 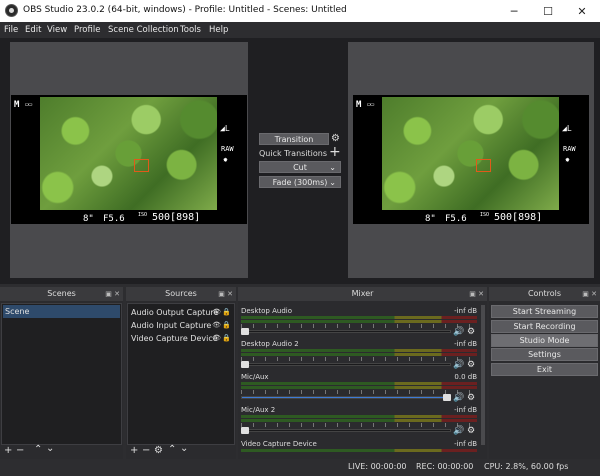 I want to click on transition-button: Transition, so click(x=294, y=139).